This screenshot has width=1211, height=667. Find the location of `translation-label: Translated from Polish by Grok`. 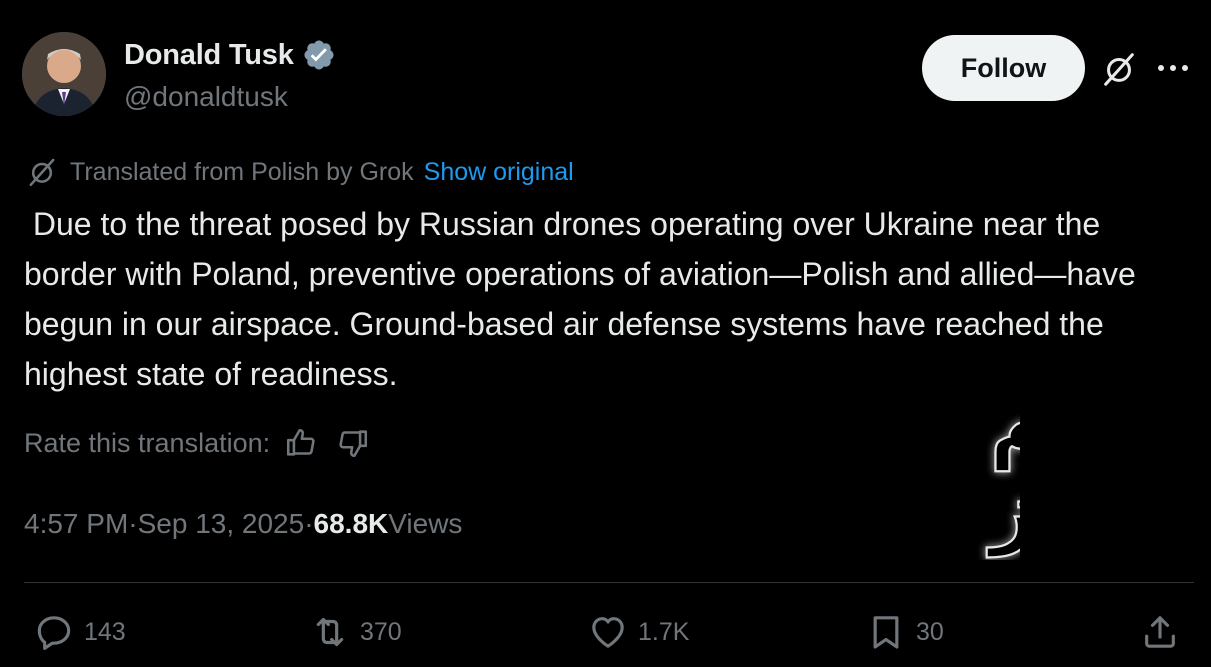

translation-label: Translated from Polish by Grok is located at coordinates (242, 171).